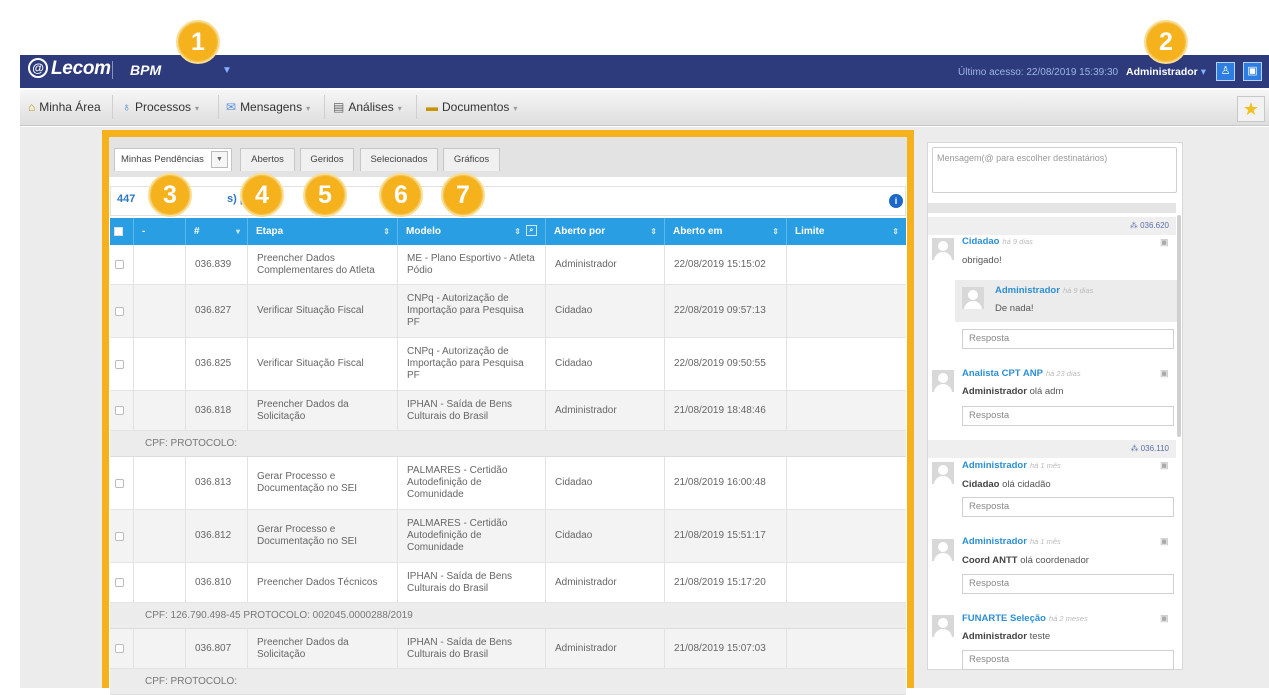 Image resolution: width=1269 pixels, height=695 pixels. I want to click on menu-processos: ♁ Processos ▾, so click(160, 107).